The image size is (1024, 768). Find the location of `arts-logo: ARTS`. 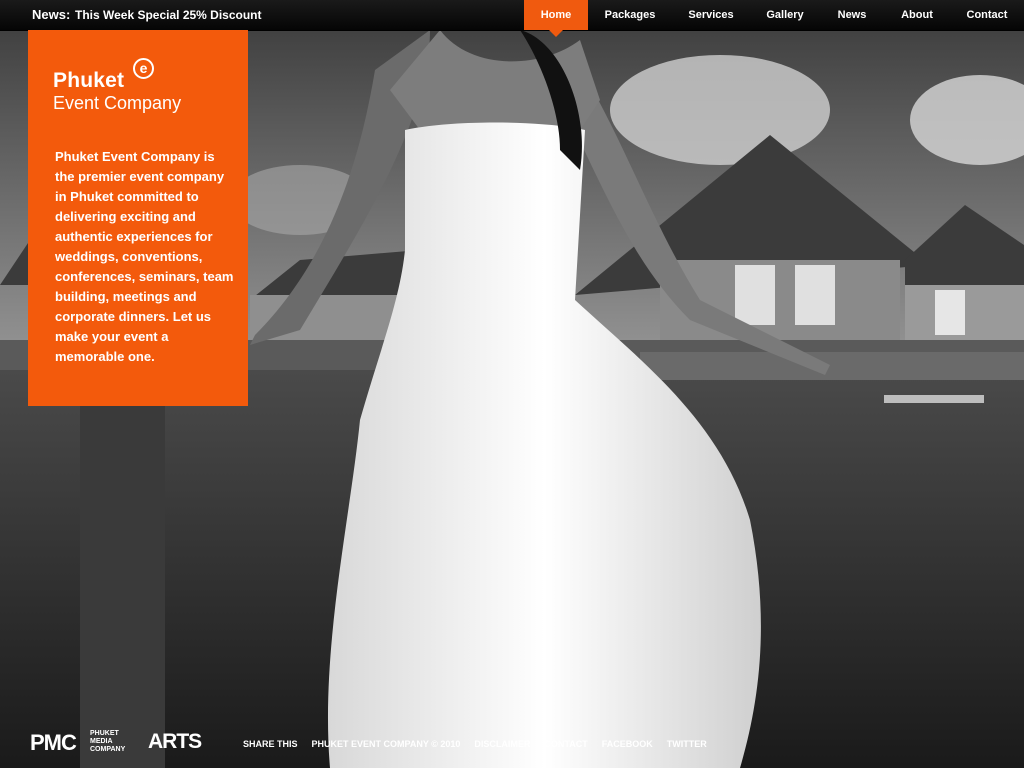

arts-logo: ARTS is located at coordinates (175, 742).